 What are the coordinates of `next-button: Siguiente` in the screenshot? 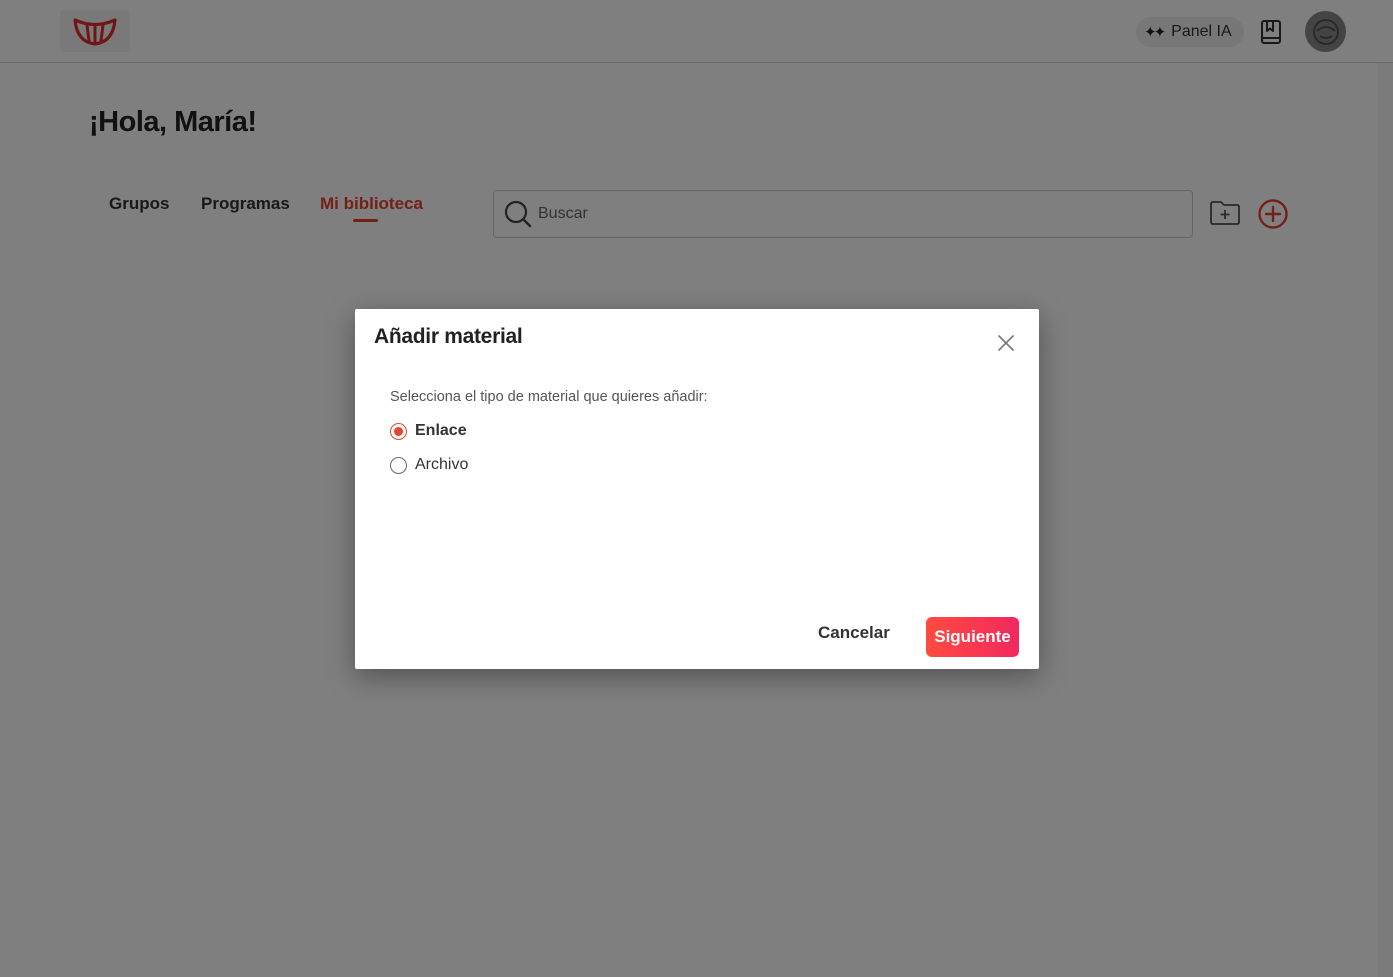 It's located at (972, 637).